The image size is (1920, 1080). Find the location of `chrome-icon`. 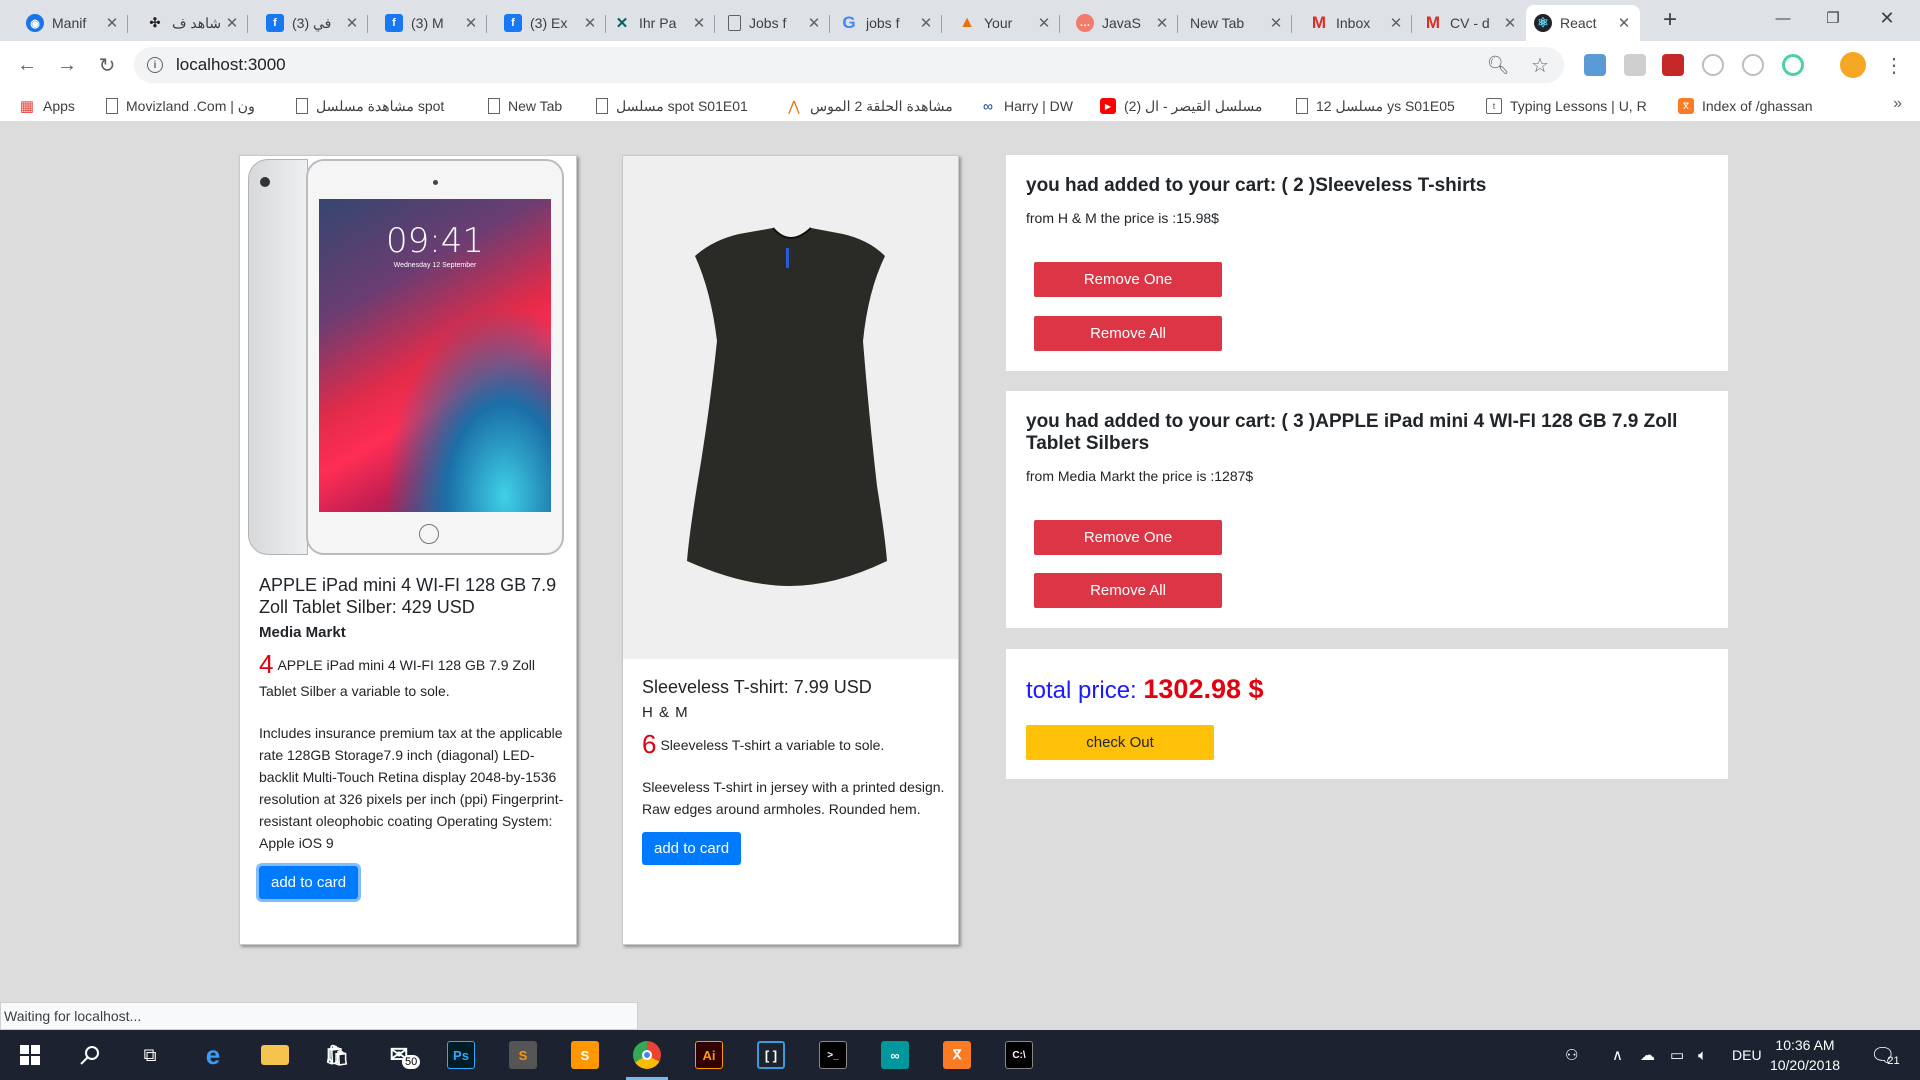

chrome-icon is located at coordinates (647, 1055).